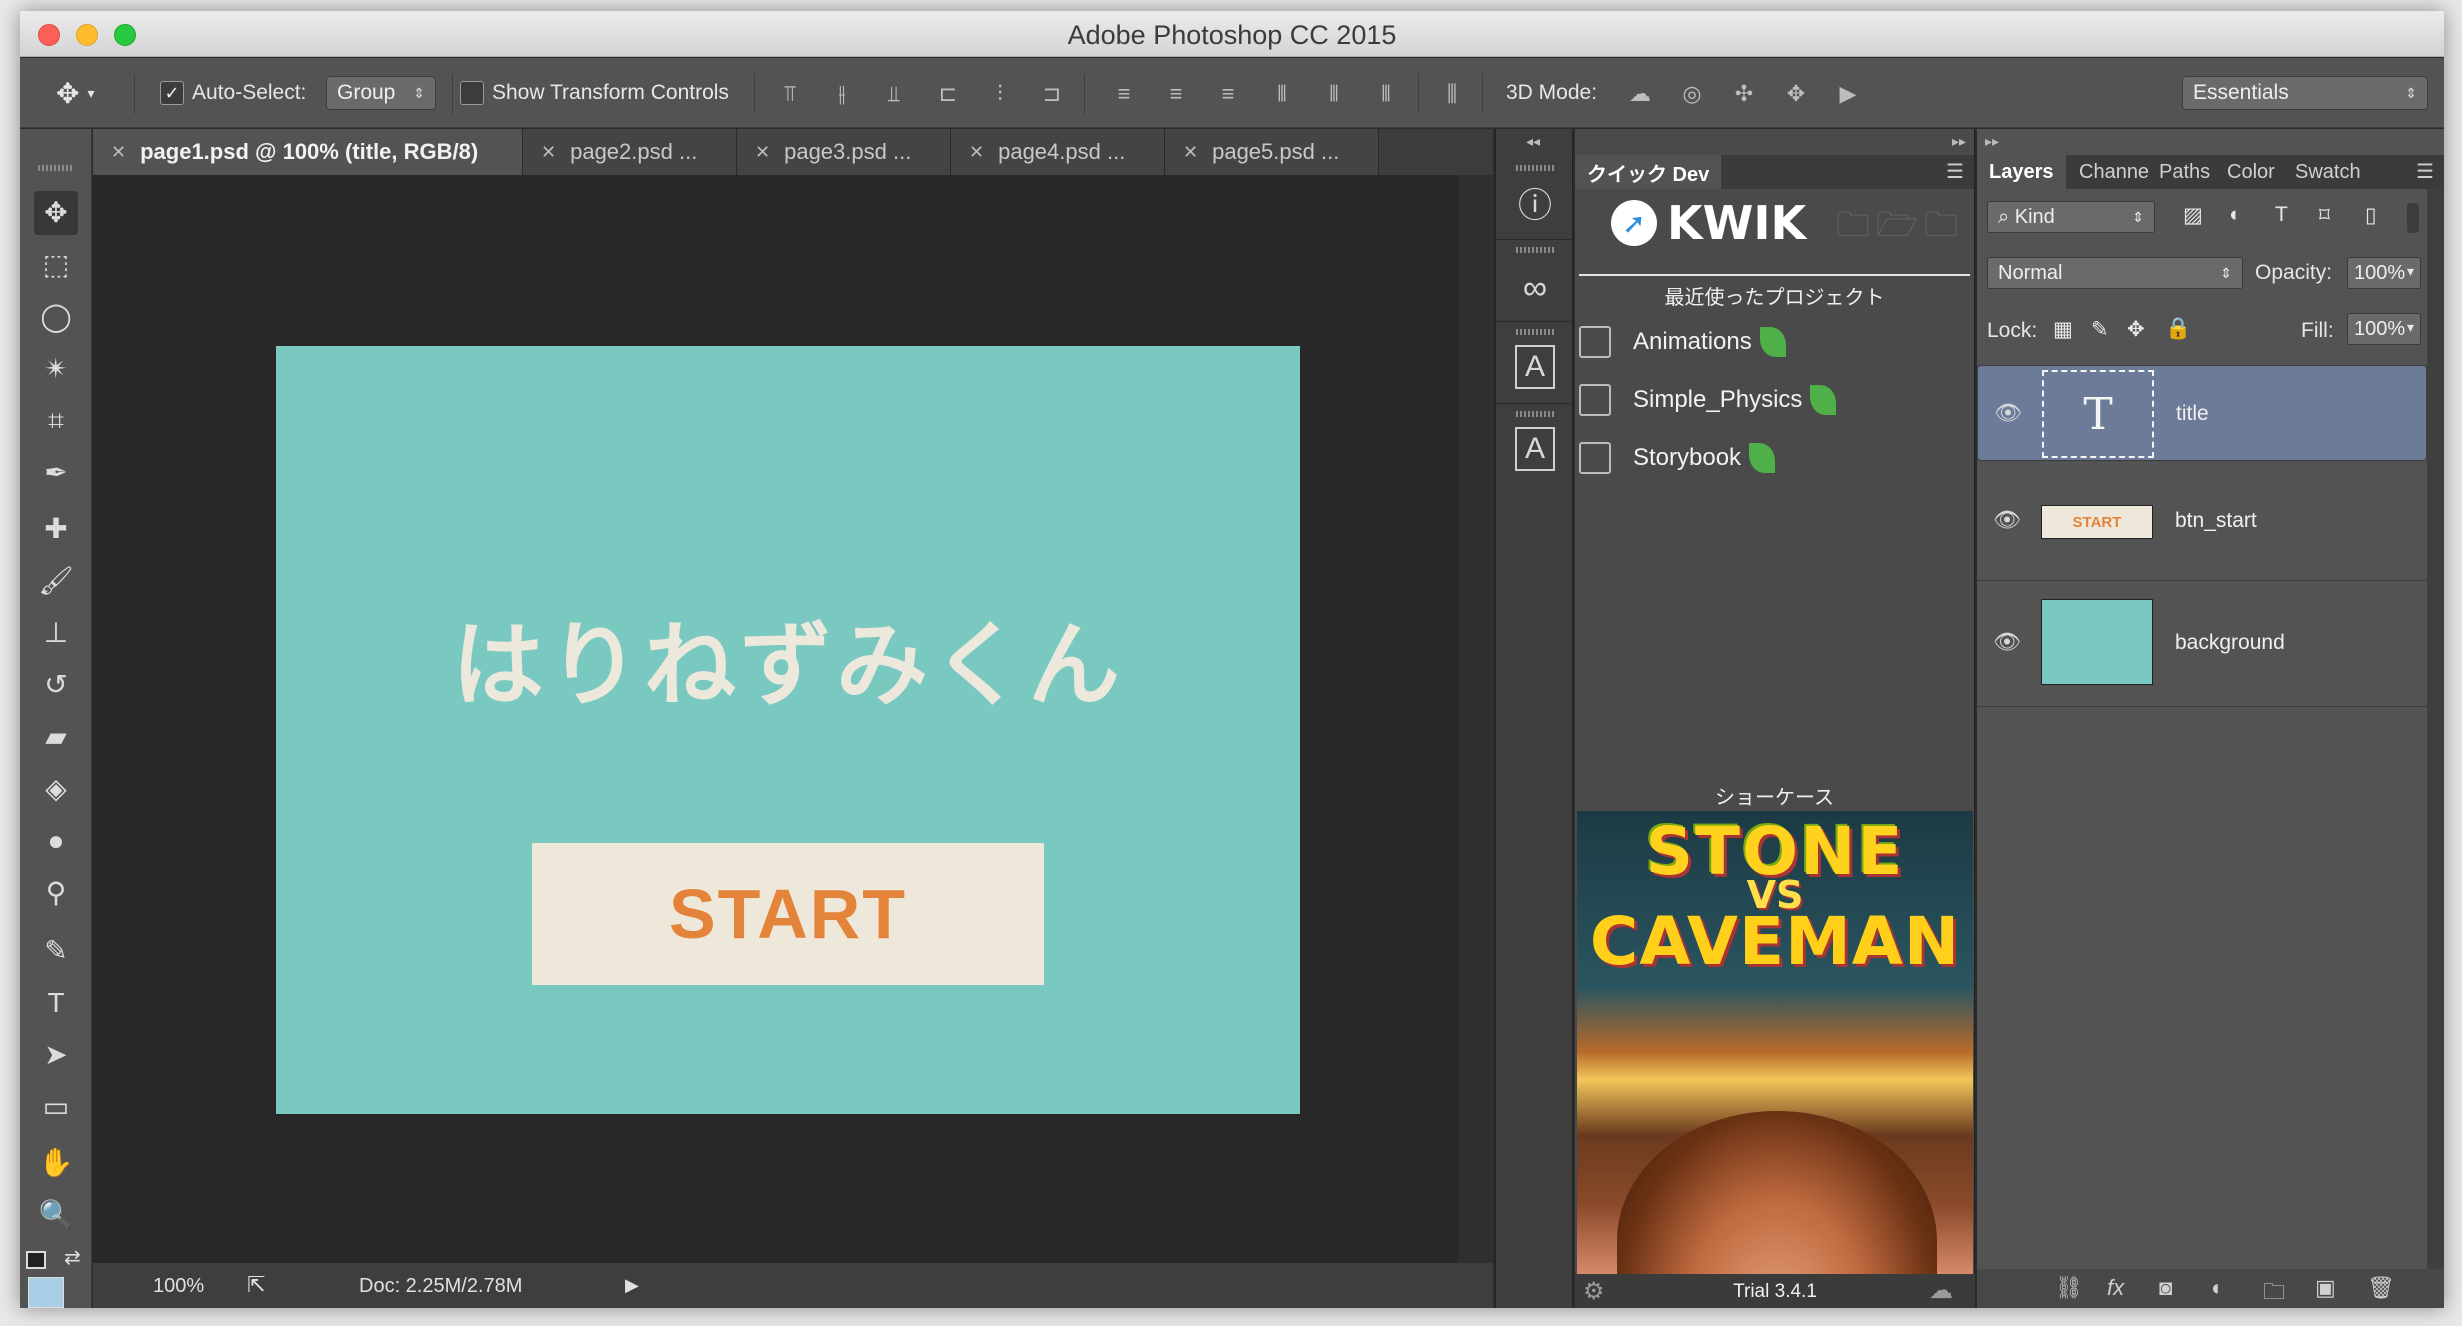  What do you see at coordinates (56, 789) in the screenshot?
I see `paint-bucket-tool-icon: ◈` at bounding box center [56, 789].